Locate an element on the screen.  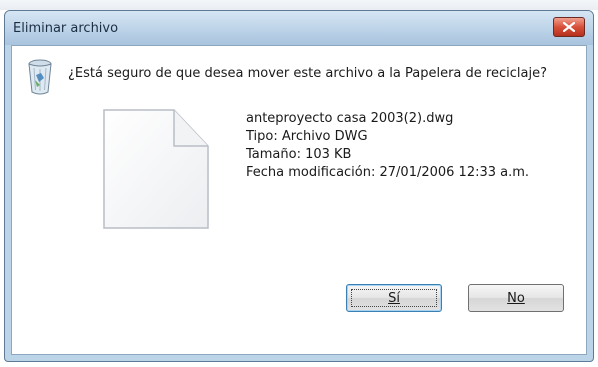
close-icon is located at coordinates (569, 27).